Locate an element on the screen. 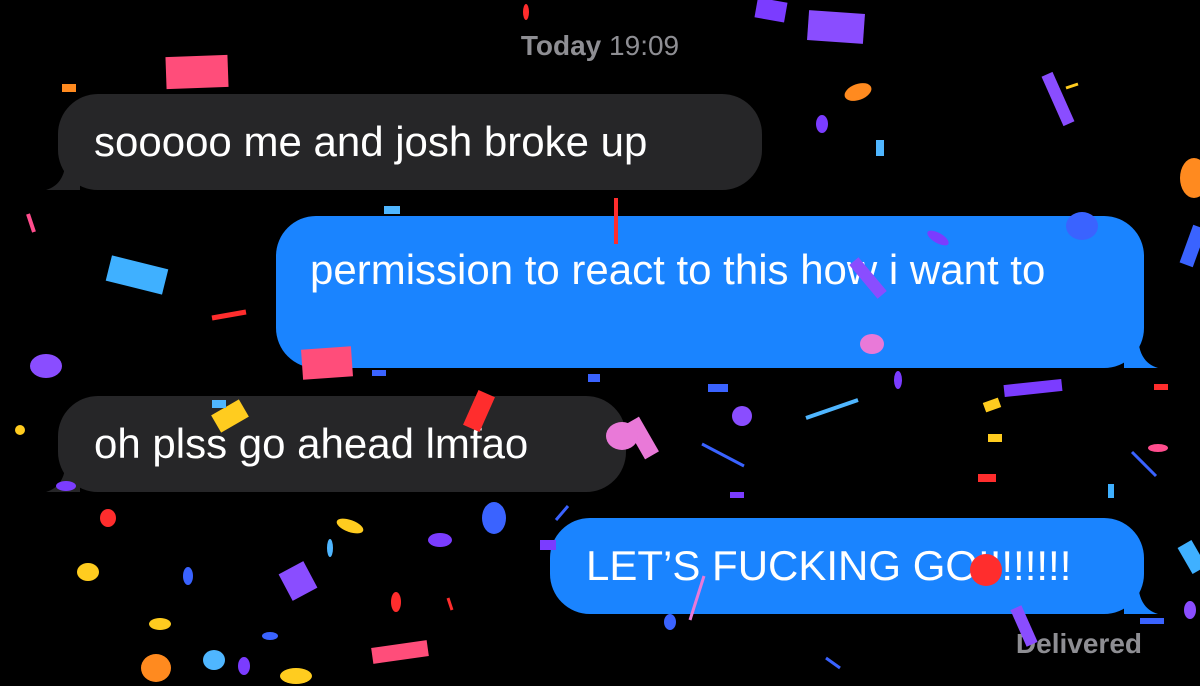 The image size is (1200, 686). timestamp-time: 19:09 is located at coordinates (644, 45).